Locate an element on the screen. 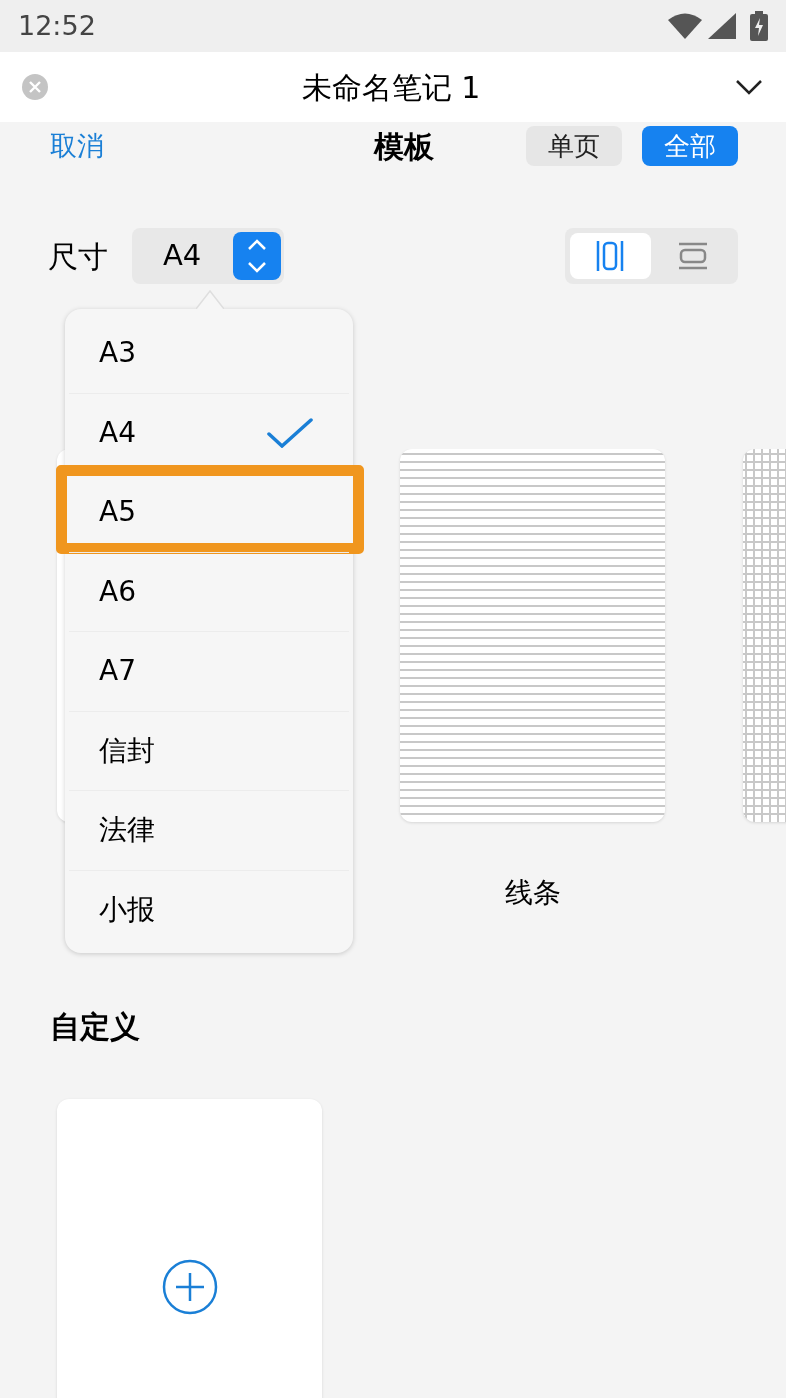  portrait-button is located at coordinates (610, 256).